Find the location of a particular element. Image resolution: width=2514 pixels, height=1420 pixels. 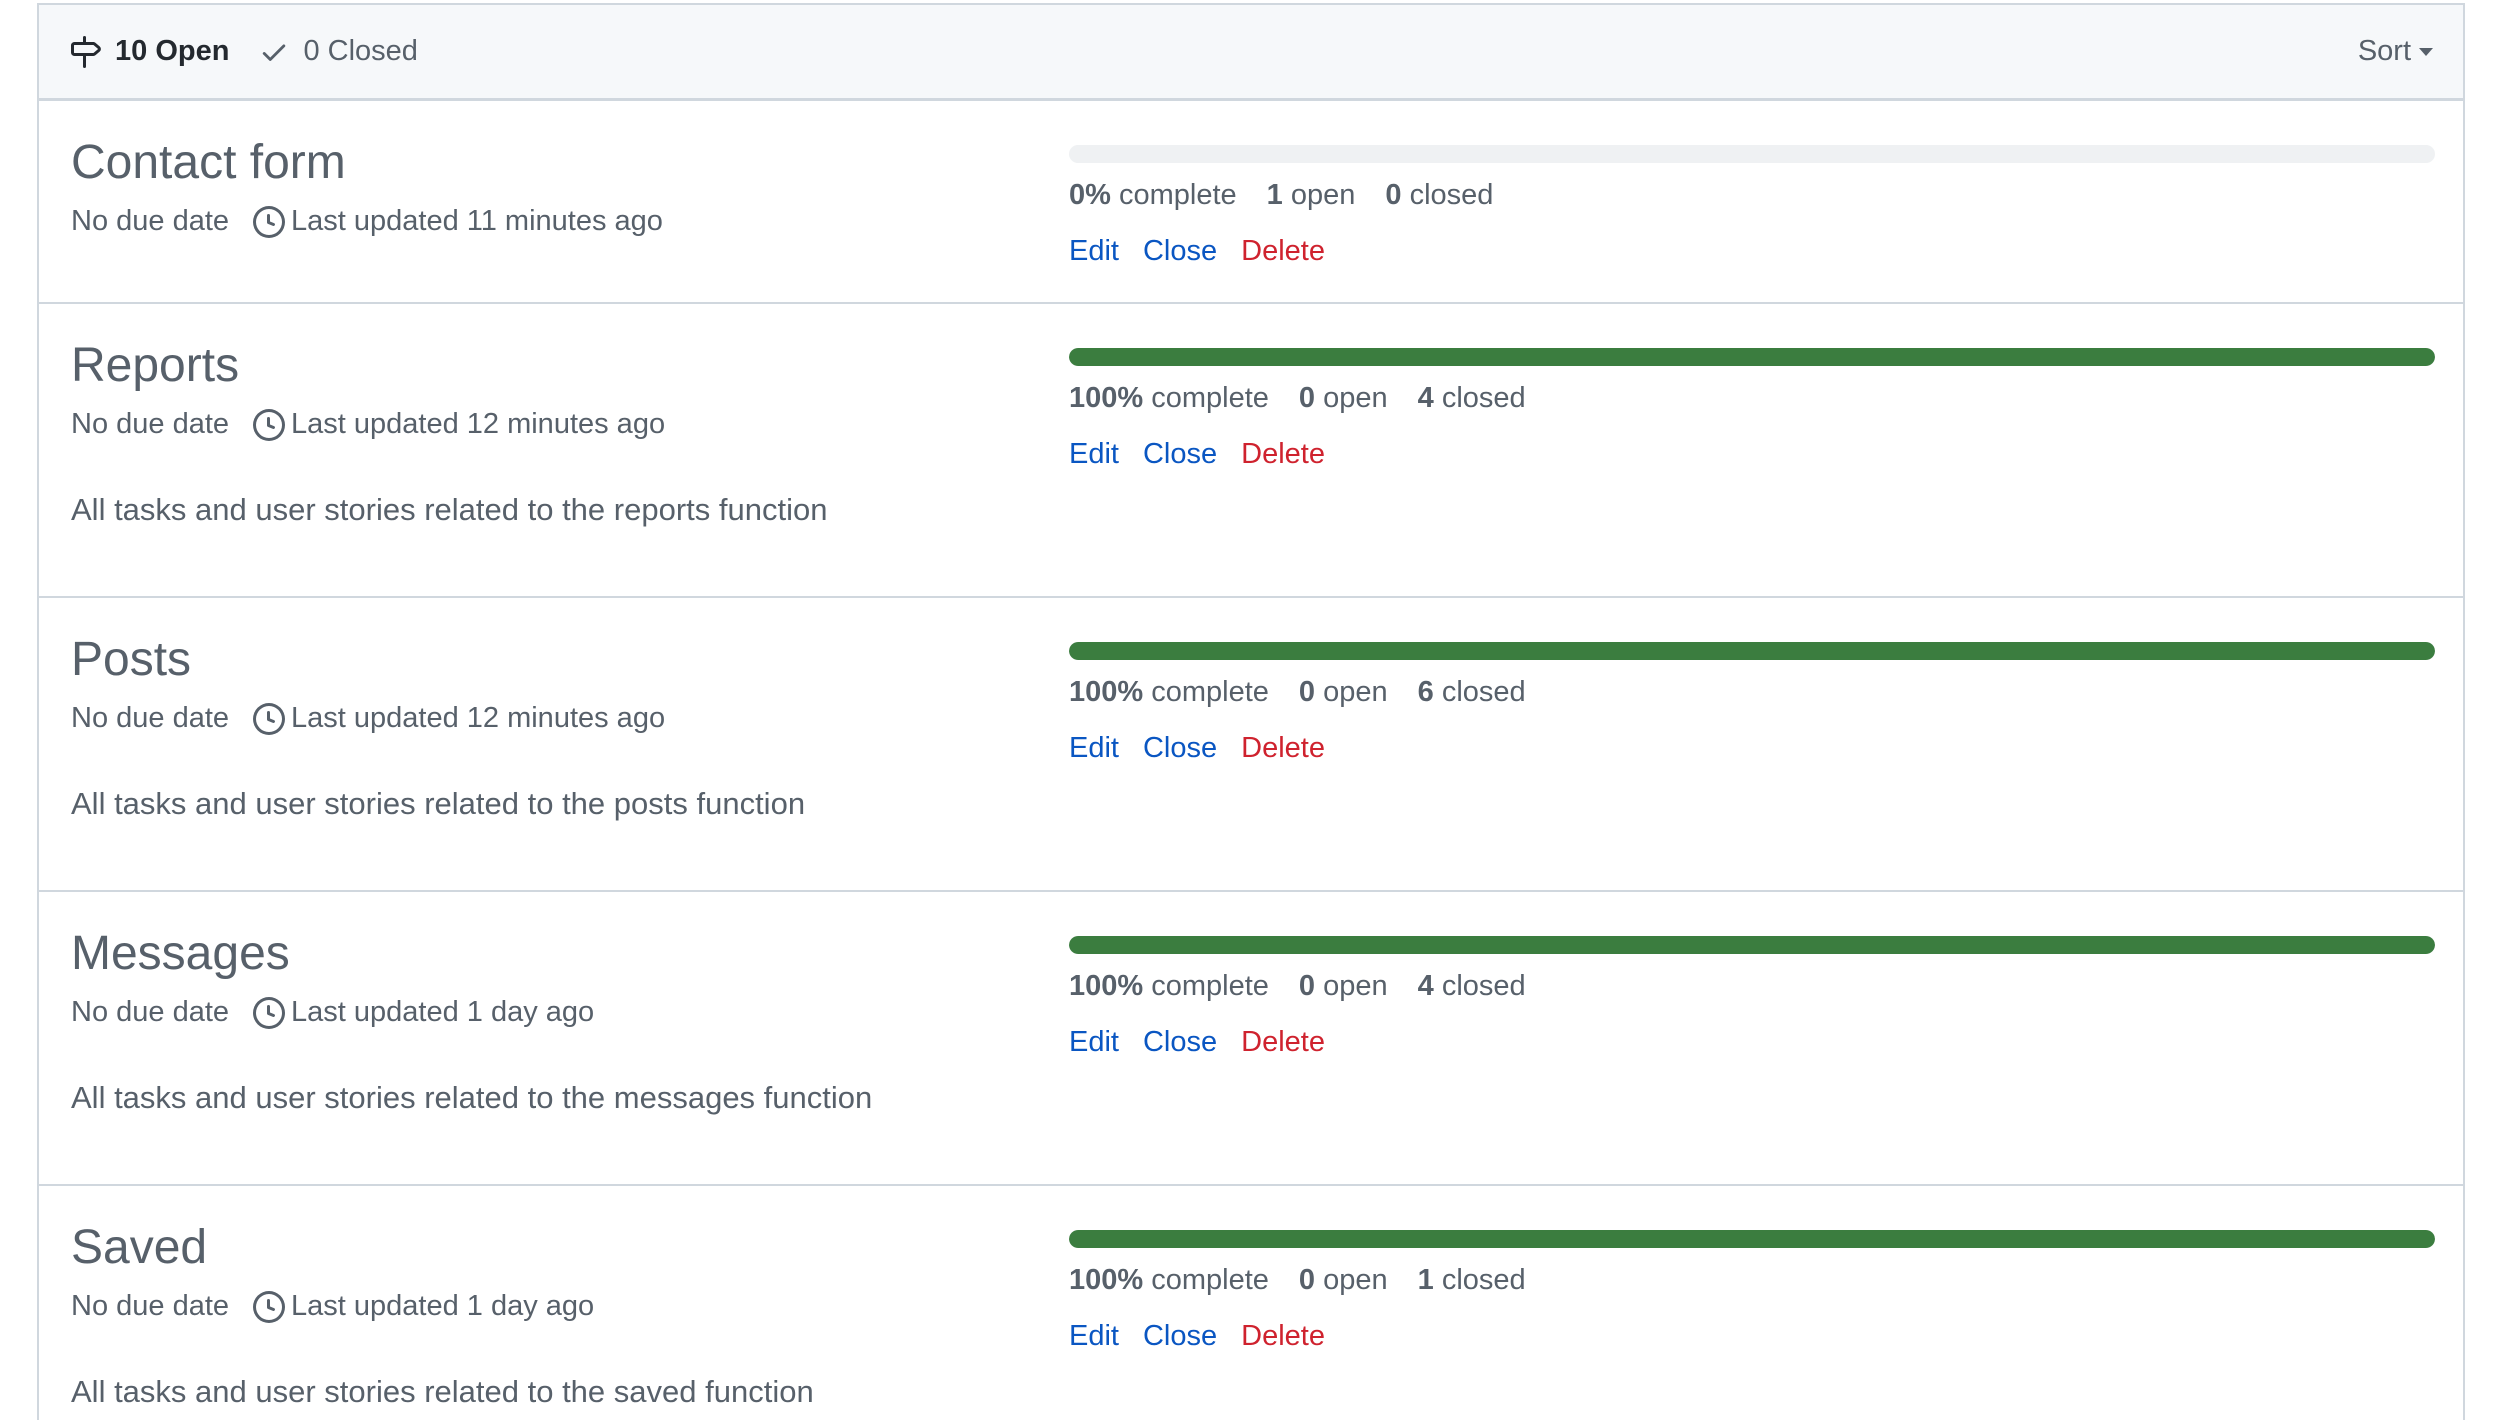

closed-label: Closed is located at coordinates (372, 51).